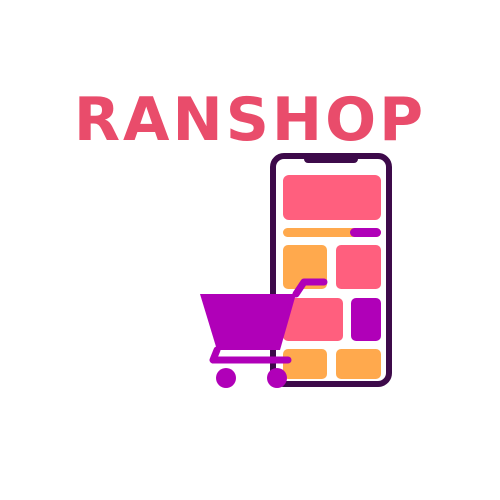  I want to click on cart-wheel-right, so click(277, 378).